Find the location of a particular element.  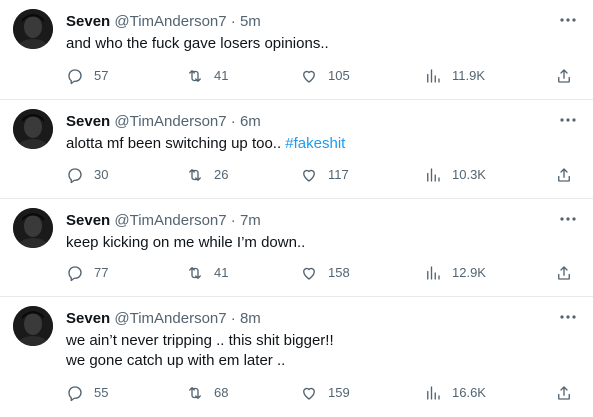

retweet-count: 26 is located at coordinates (221, 174).